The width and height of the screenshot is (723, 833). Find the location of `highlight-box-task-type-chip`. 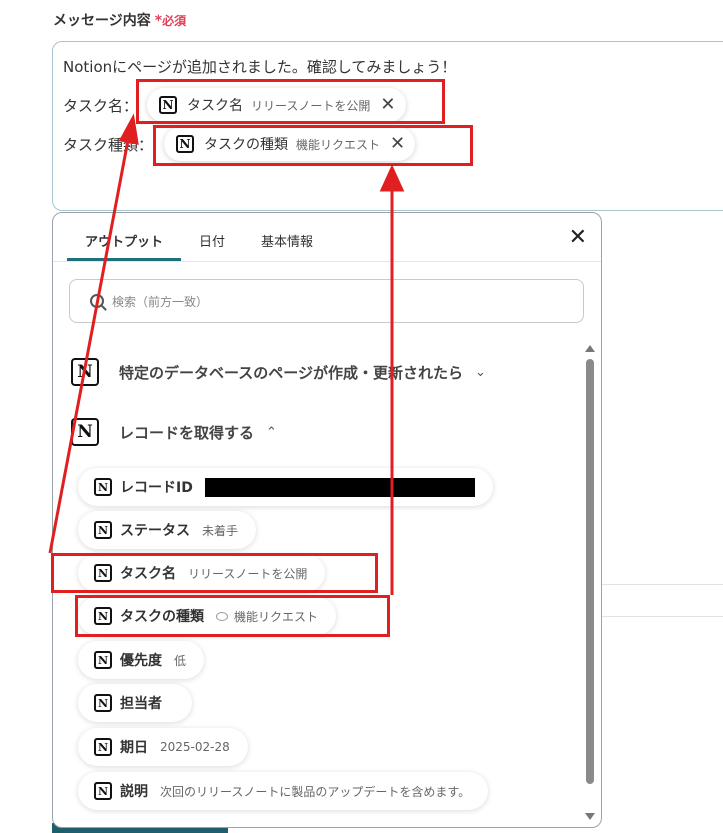

highlight-box-task-type-chip is located at coordinates (313, 145).